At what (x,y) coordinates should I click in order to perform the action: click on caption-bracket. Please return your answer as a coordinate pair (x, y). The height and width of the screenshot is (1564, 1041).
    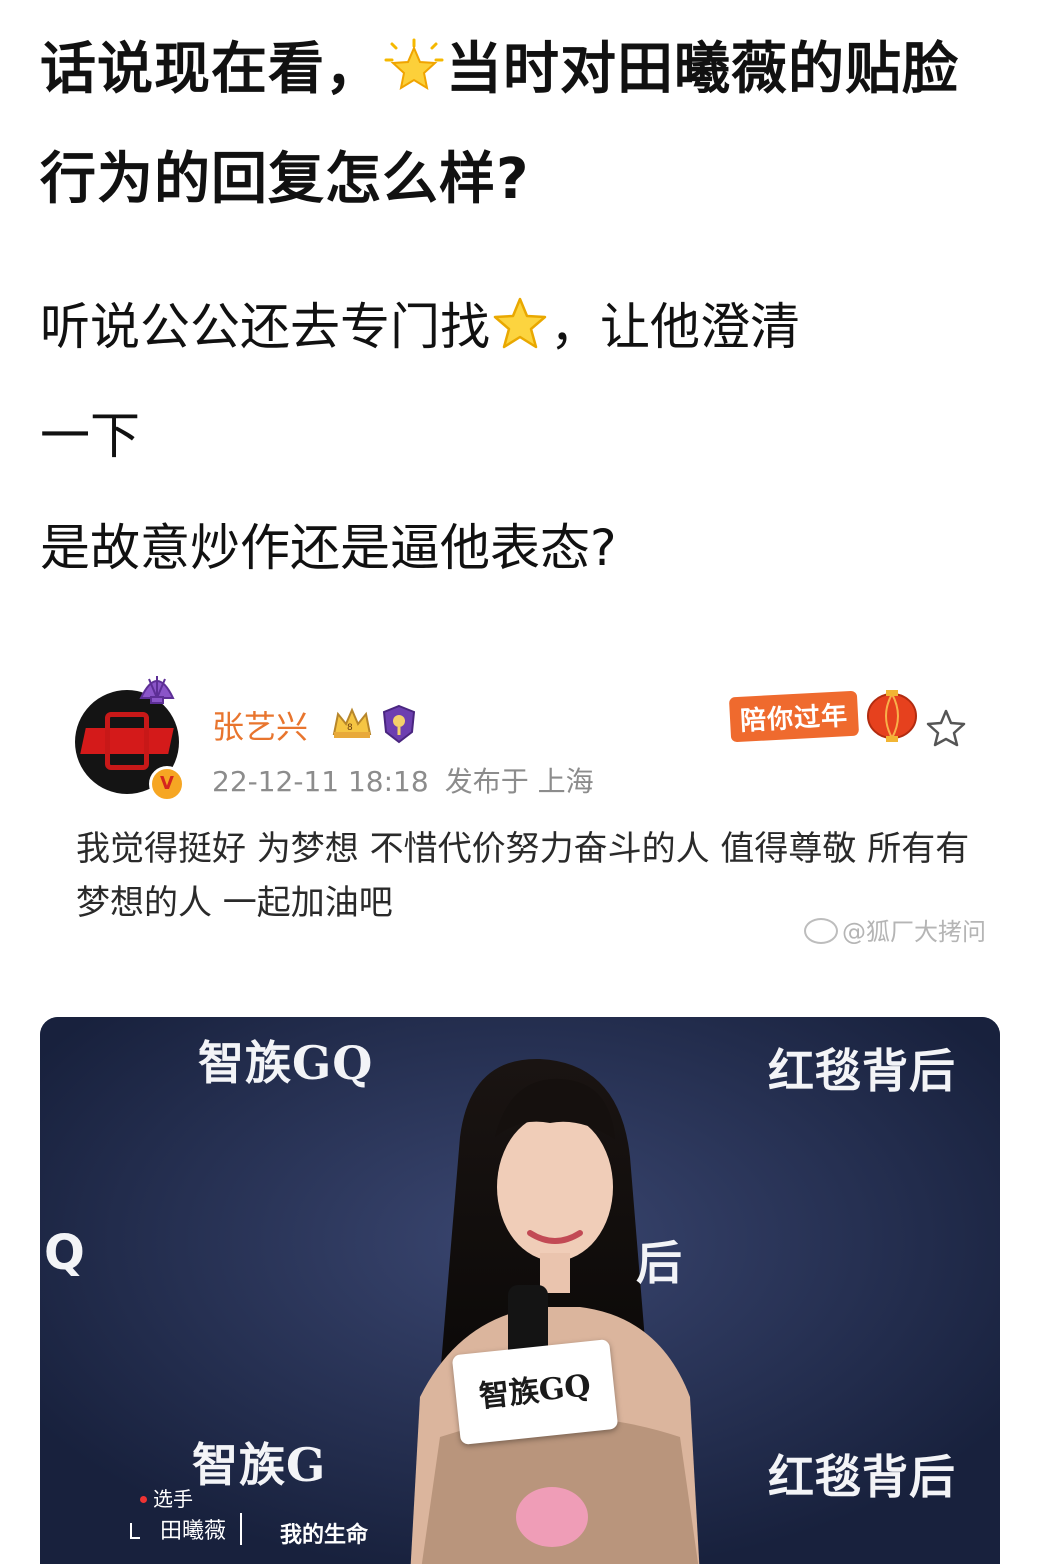
    Looking at the image, I should click on (135, 1531).